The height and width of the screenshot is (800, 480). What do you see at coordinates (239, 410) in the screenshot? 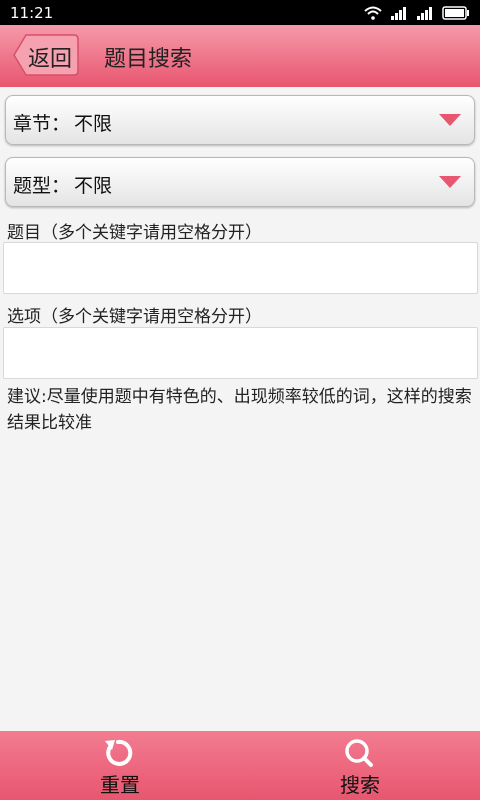
I see `search-tip: 建议:尽量使用题中有特色的、出现频率较低的词，这样的搜索结果比较准` at bounding box center [239, 410].